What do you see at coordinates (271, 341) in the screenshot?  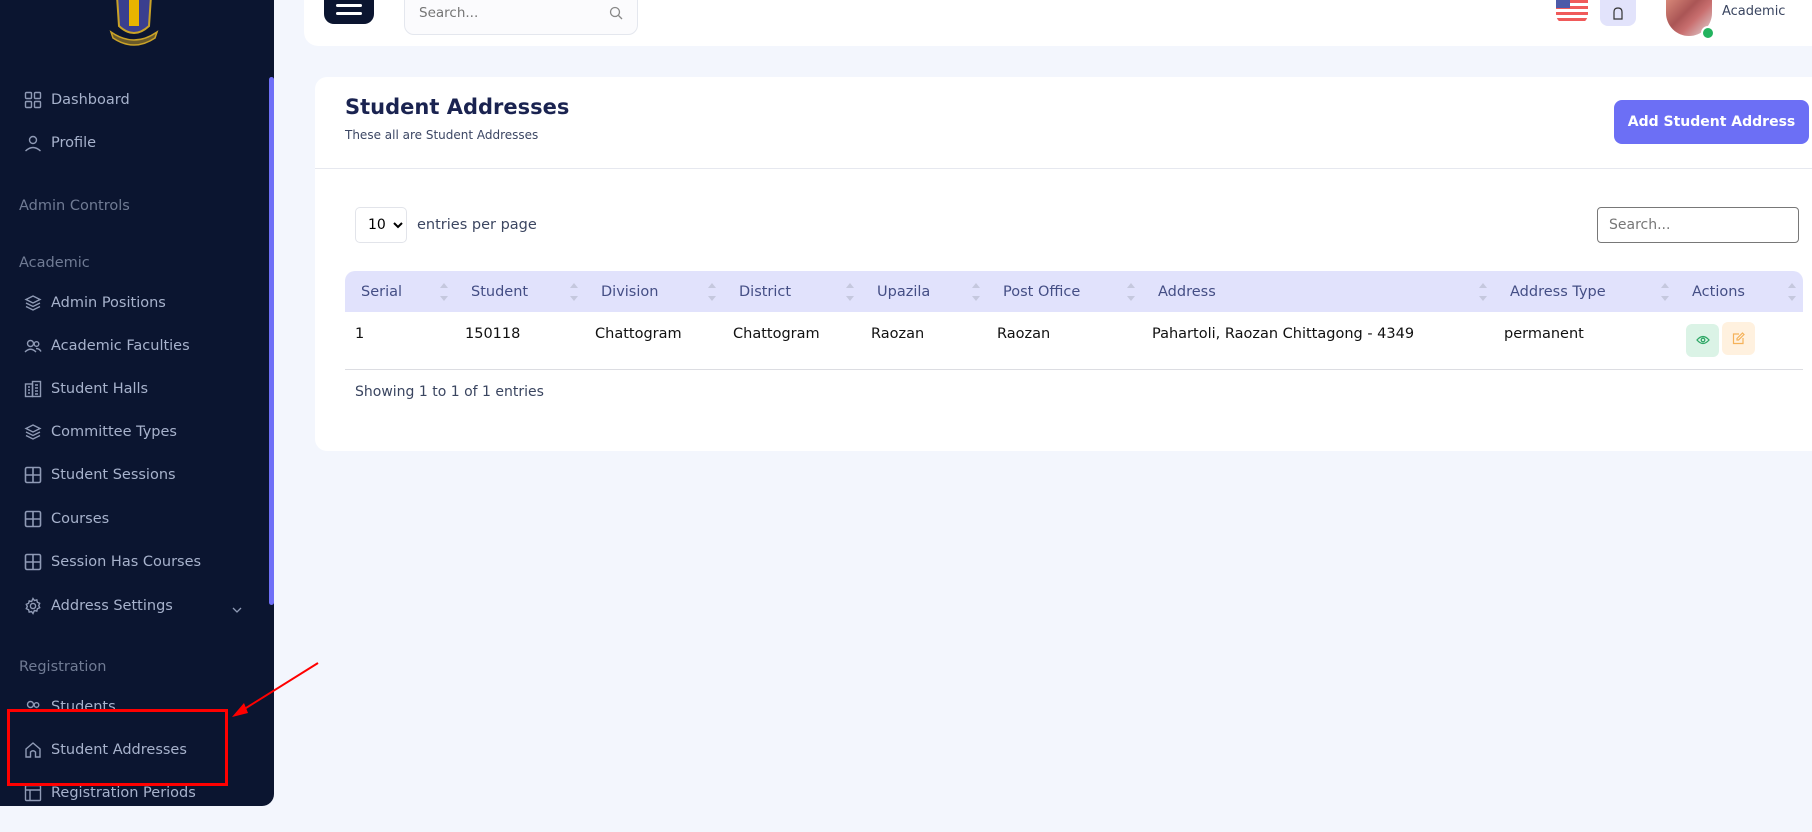 I see `sidebar-scrollbar` at bounding box center [271, 341].